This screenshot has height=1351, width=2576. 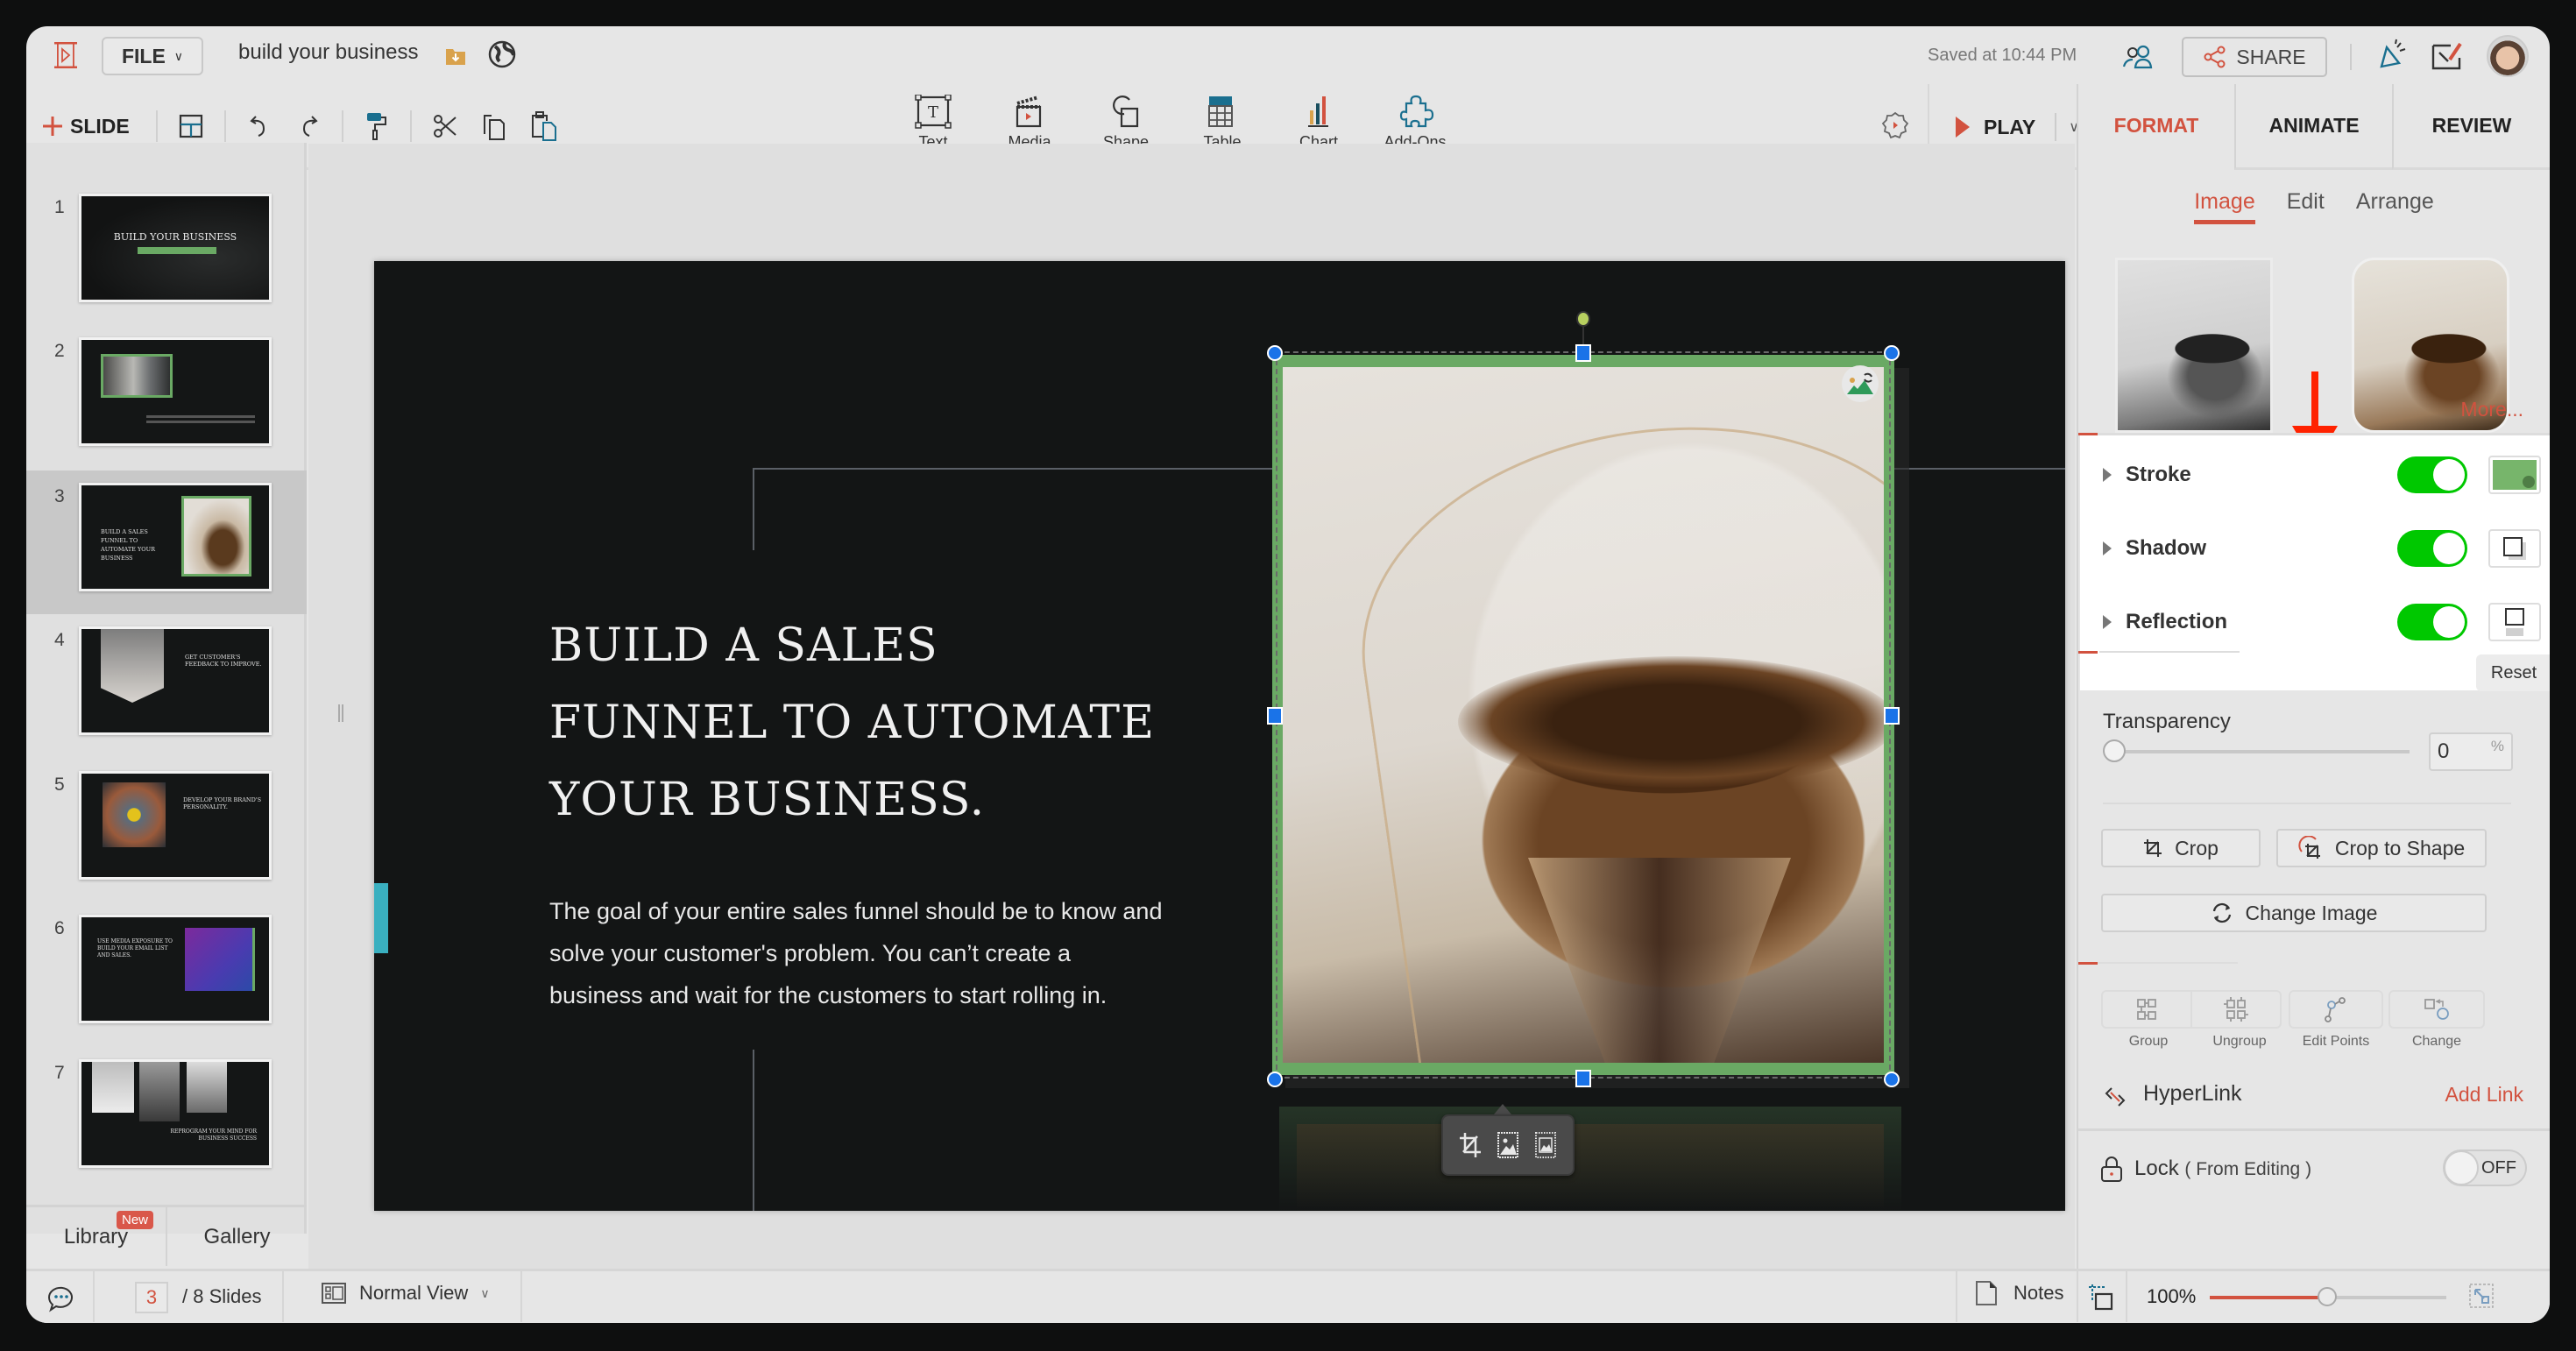 I want to click on undo-icon, so click(x=259, y=126).